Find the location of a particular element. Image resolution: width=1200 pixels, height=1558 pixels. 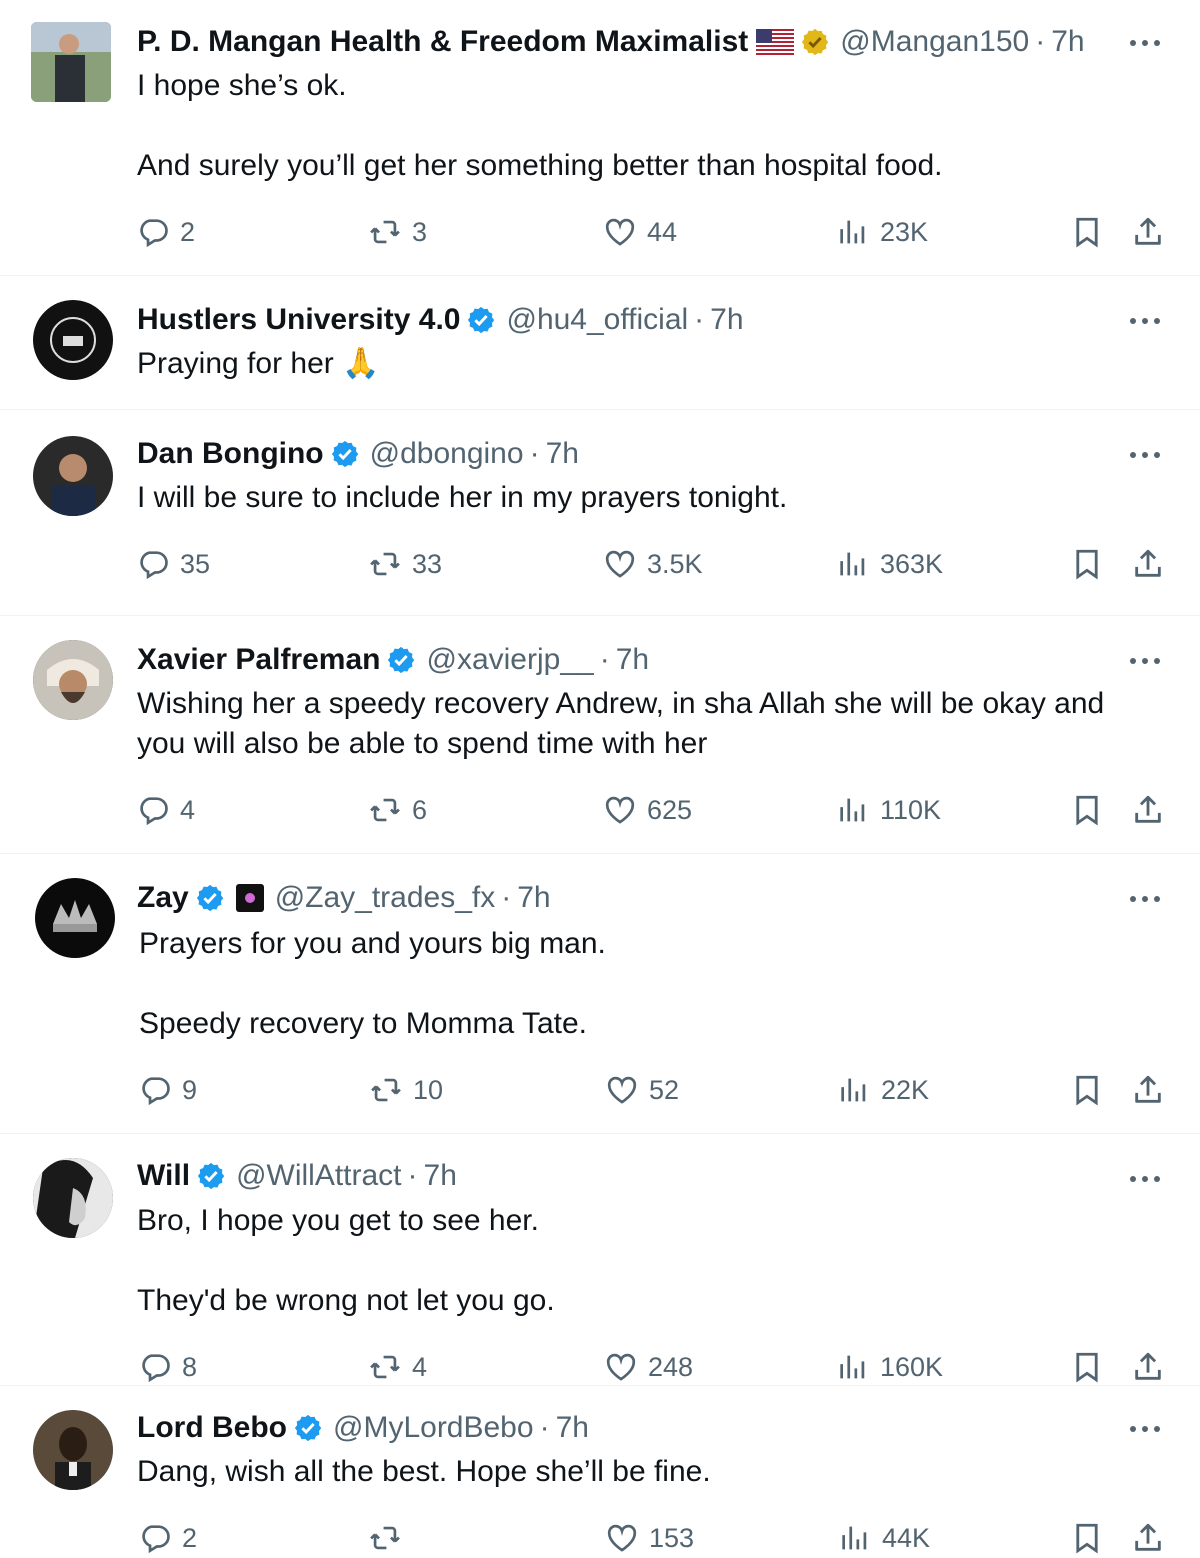

user-handle: @Zay_trades_fx is located at coordinates (385, 898).